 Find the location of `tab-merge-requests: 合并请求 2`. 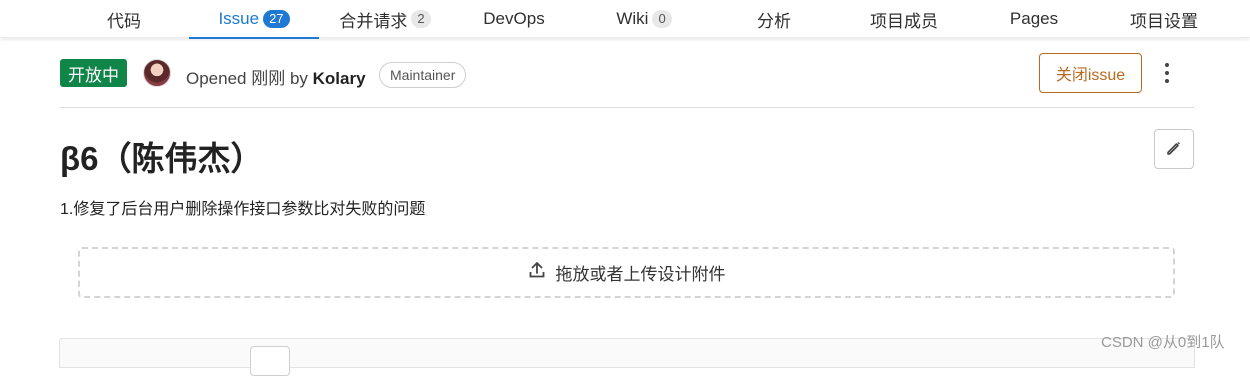

tab-merge-requests: 合并请求 2 is located at coordinates (385, 19).